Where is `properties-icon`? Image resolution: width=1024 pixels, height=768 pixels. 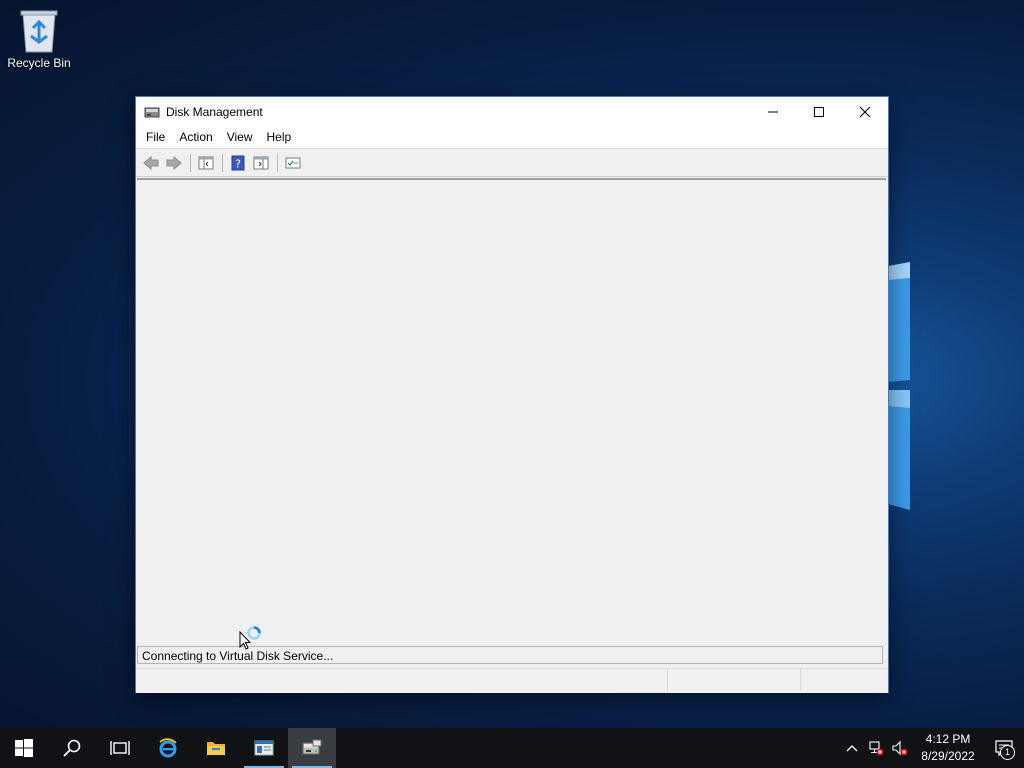
properties-icon is located at coordinates (293, 162).